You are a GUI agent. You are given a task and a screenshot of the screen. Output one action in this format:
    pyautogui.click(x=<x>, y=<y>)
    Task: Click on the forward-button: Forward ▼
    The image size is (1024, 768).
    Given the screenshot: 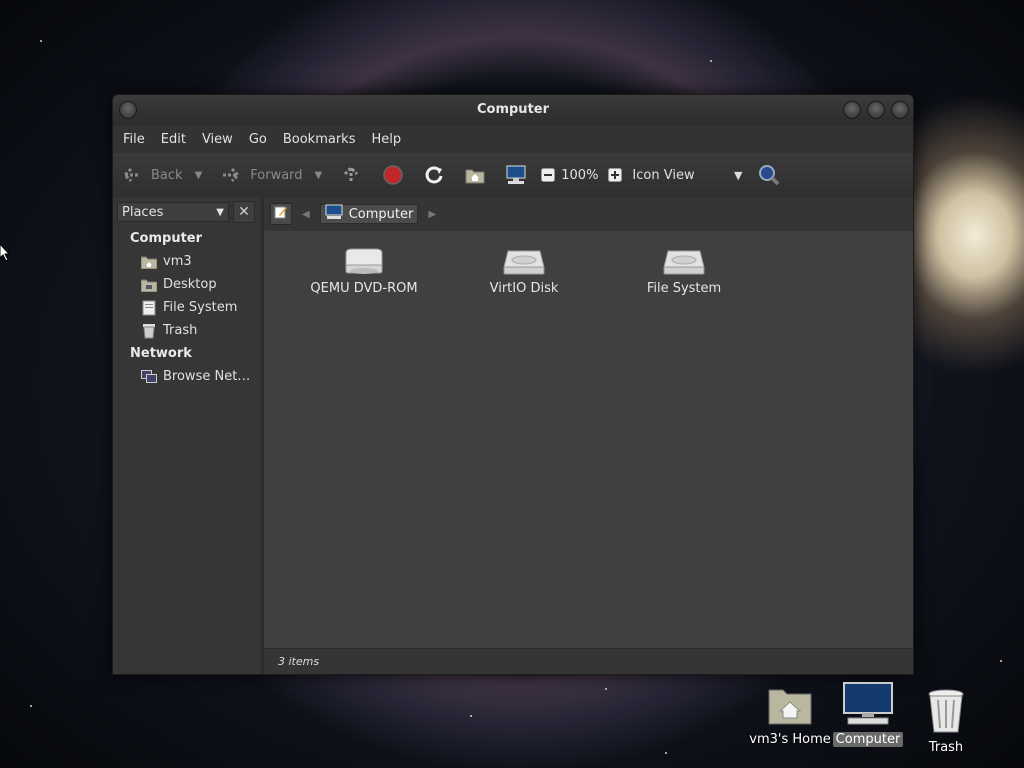 What is the action you would take?
    pyautogui.click(x=271, y=175)
    